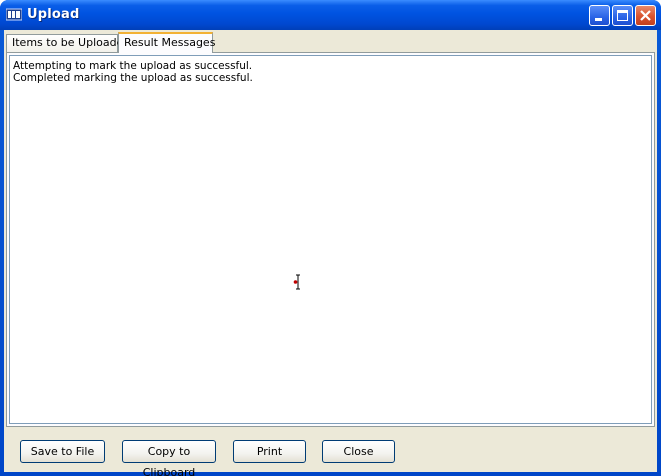 The height and width of the screenshot is (476, 661). Describe the element at coordinates (296, 282) in the screenshot. I see `text-cursor-icon` at that location.